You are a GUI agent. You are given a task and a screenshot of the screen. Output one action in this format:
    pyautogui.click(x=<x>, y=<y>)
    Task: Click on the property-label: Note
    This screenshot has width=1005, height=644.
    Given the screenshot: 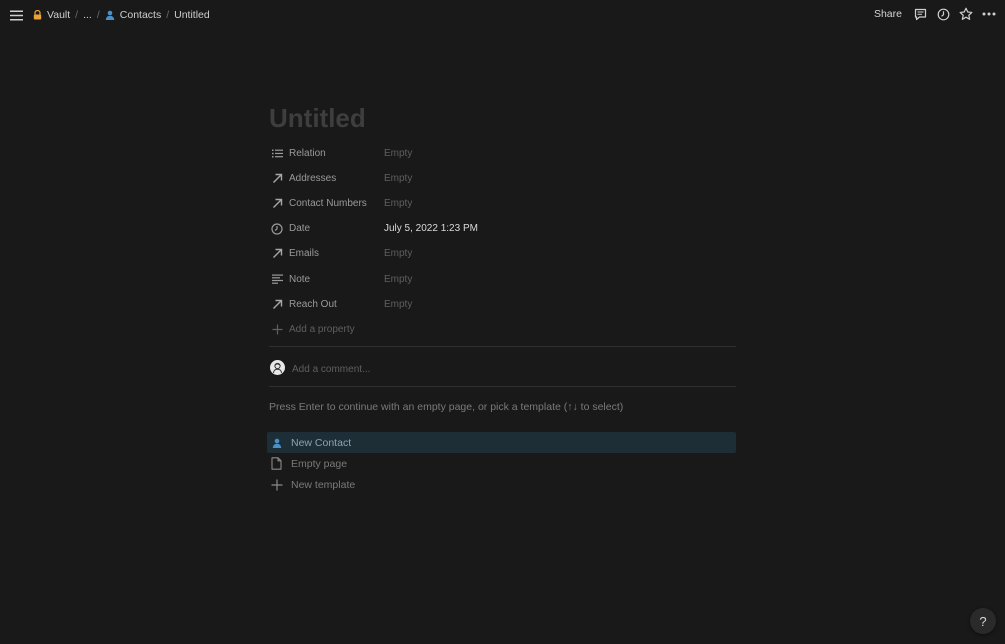 What is the action you would take?
    pyautogui.click(x=300, y=279)
    